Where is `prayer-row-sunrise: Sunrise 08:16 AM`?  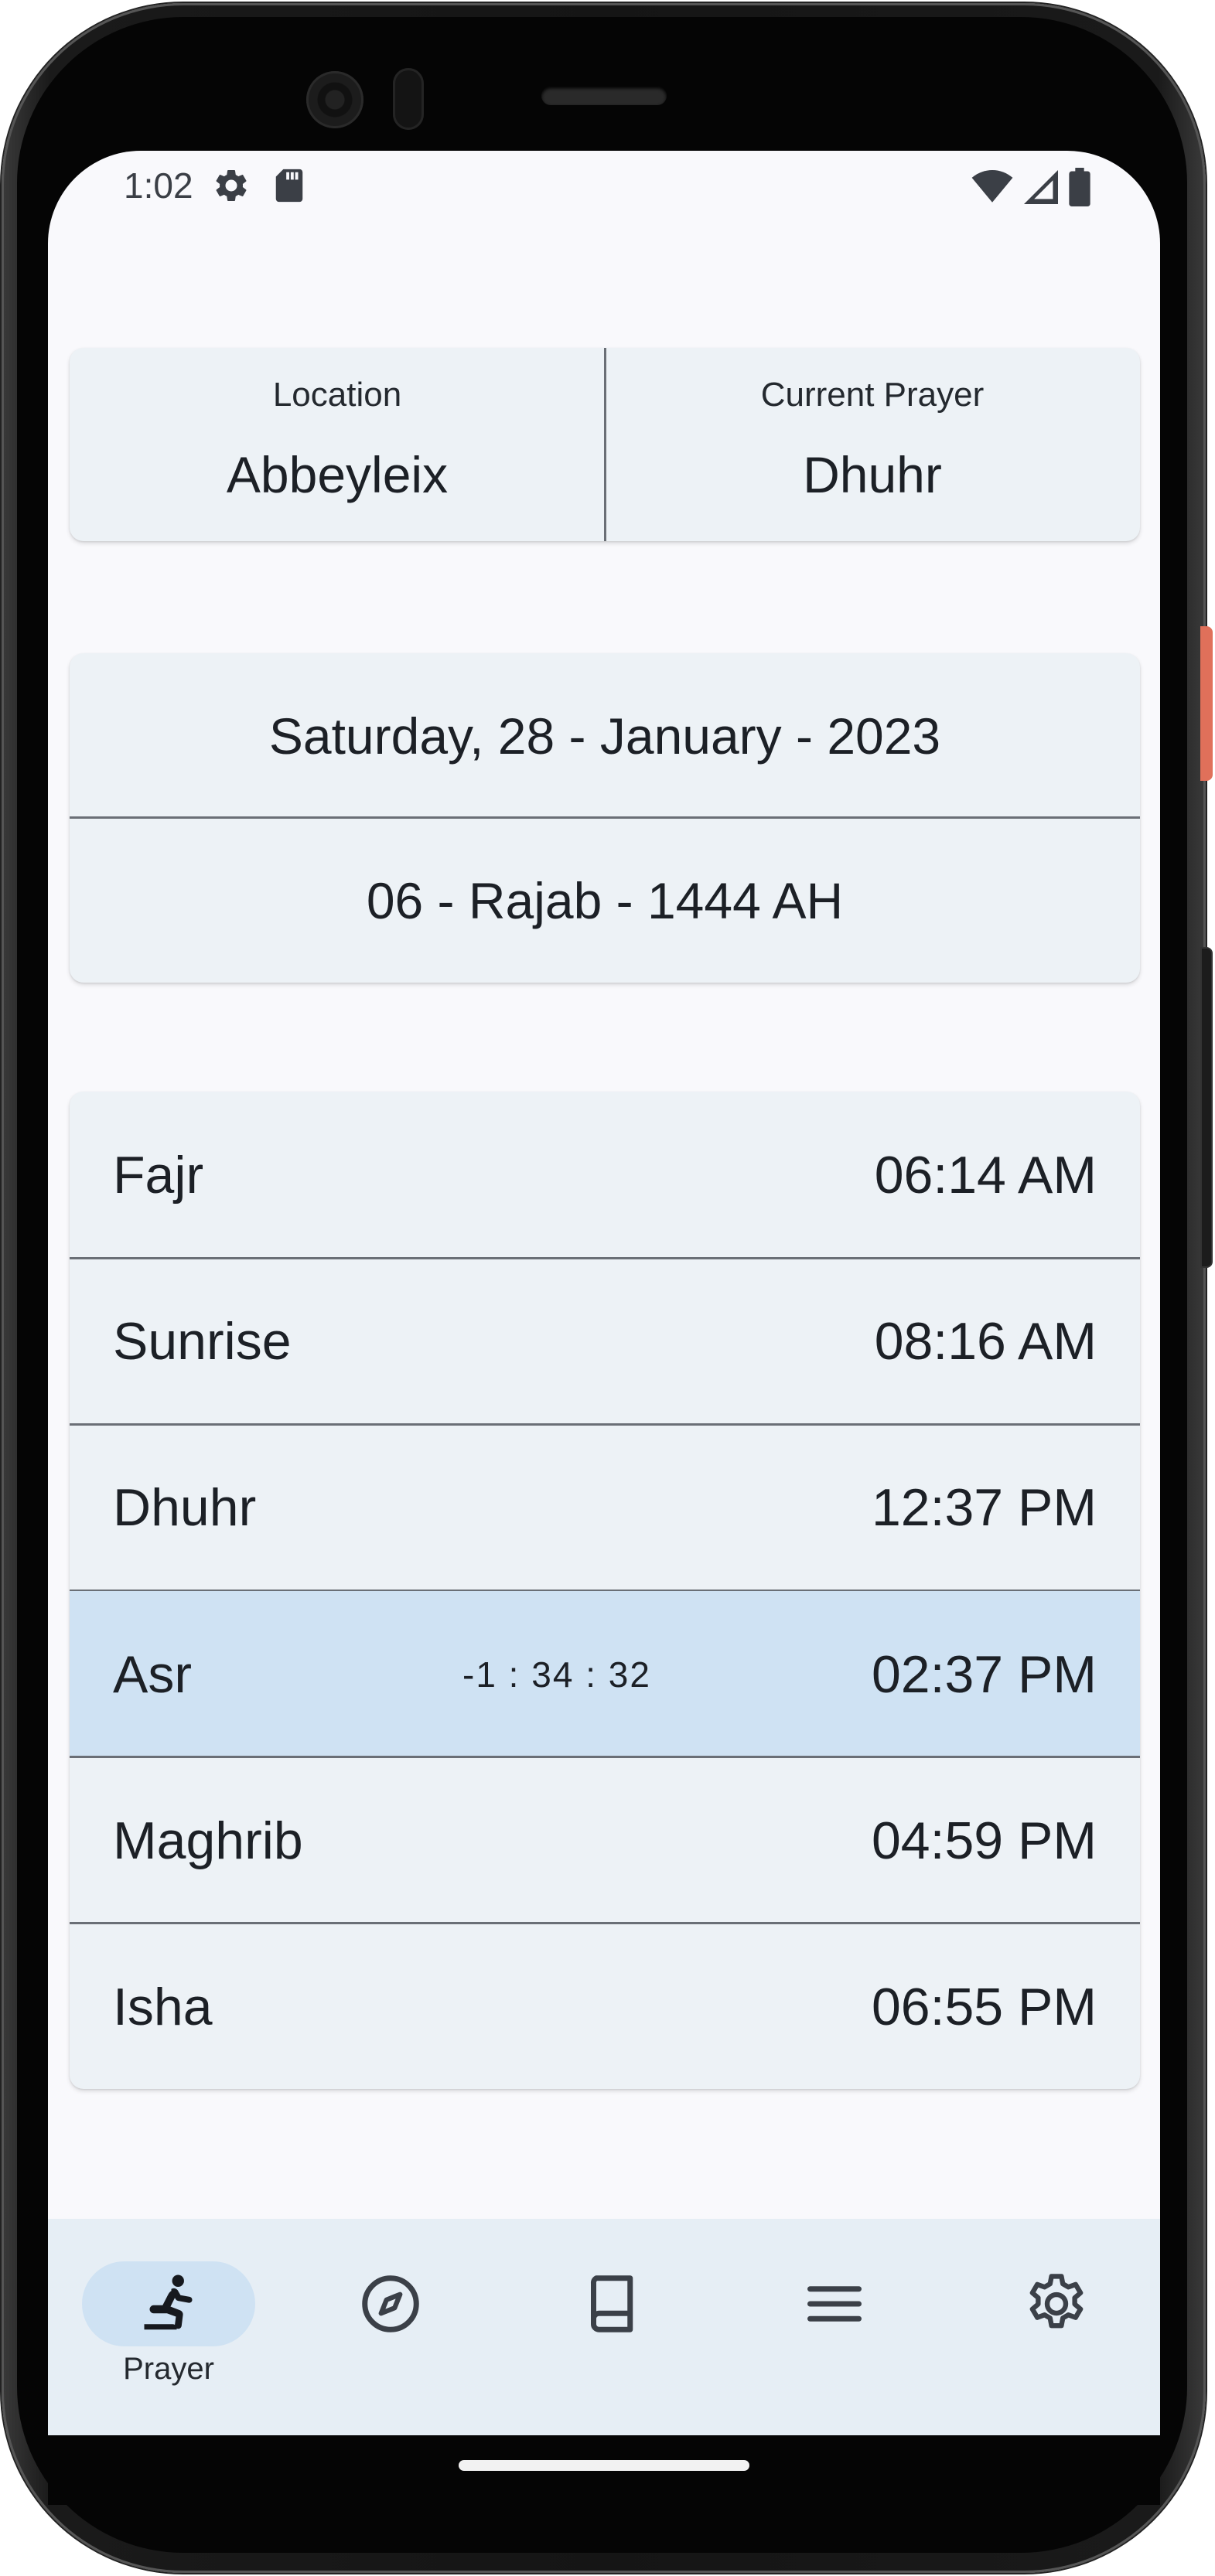
prayer-row-sunrise: Sunrise 08:16 AM is located at coordinates (605, 1341).